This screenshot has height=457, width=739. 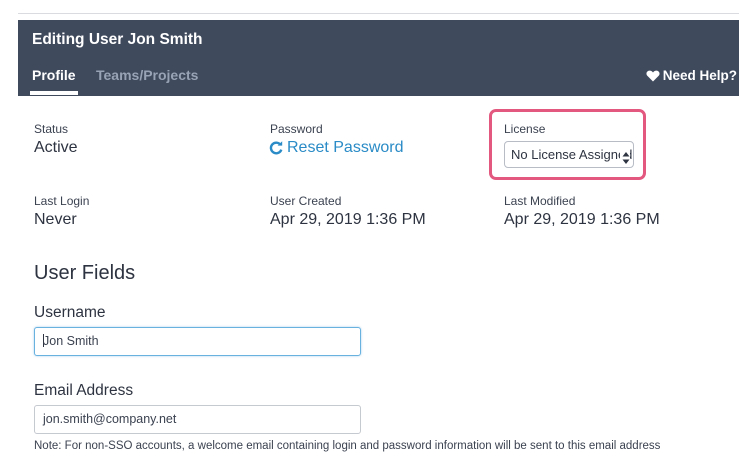 I want to click on username-label: Username, so click(x=70, y=312).